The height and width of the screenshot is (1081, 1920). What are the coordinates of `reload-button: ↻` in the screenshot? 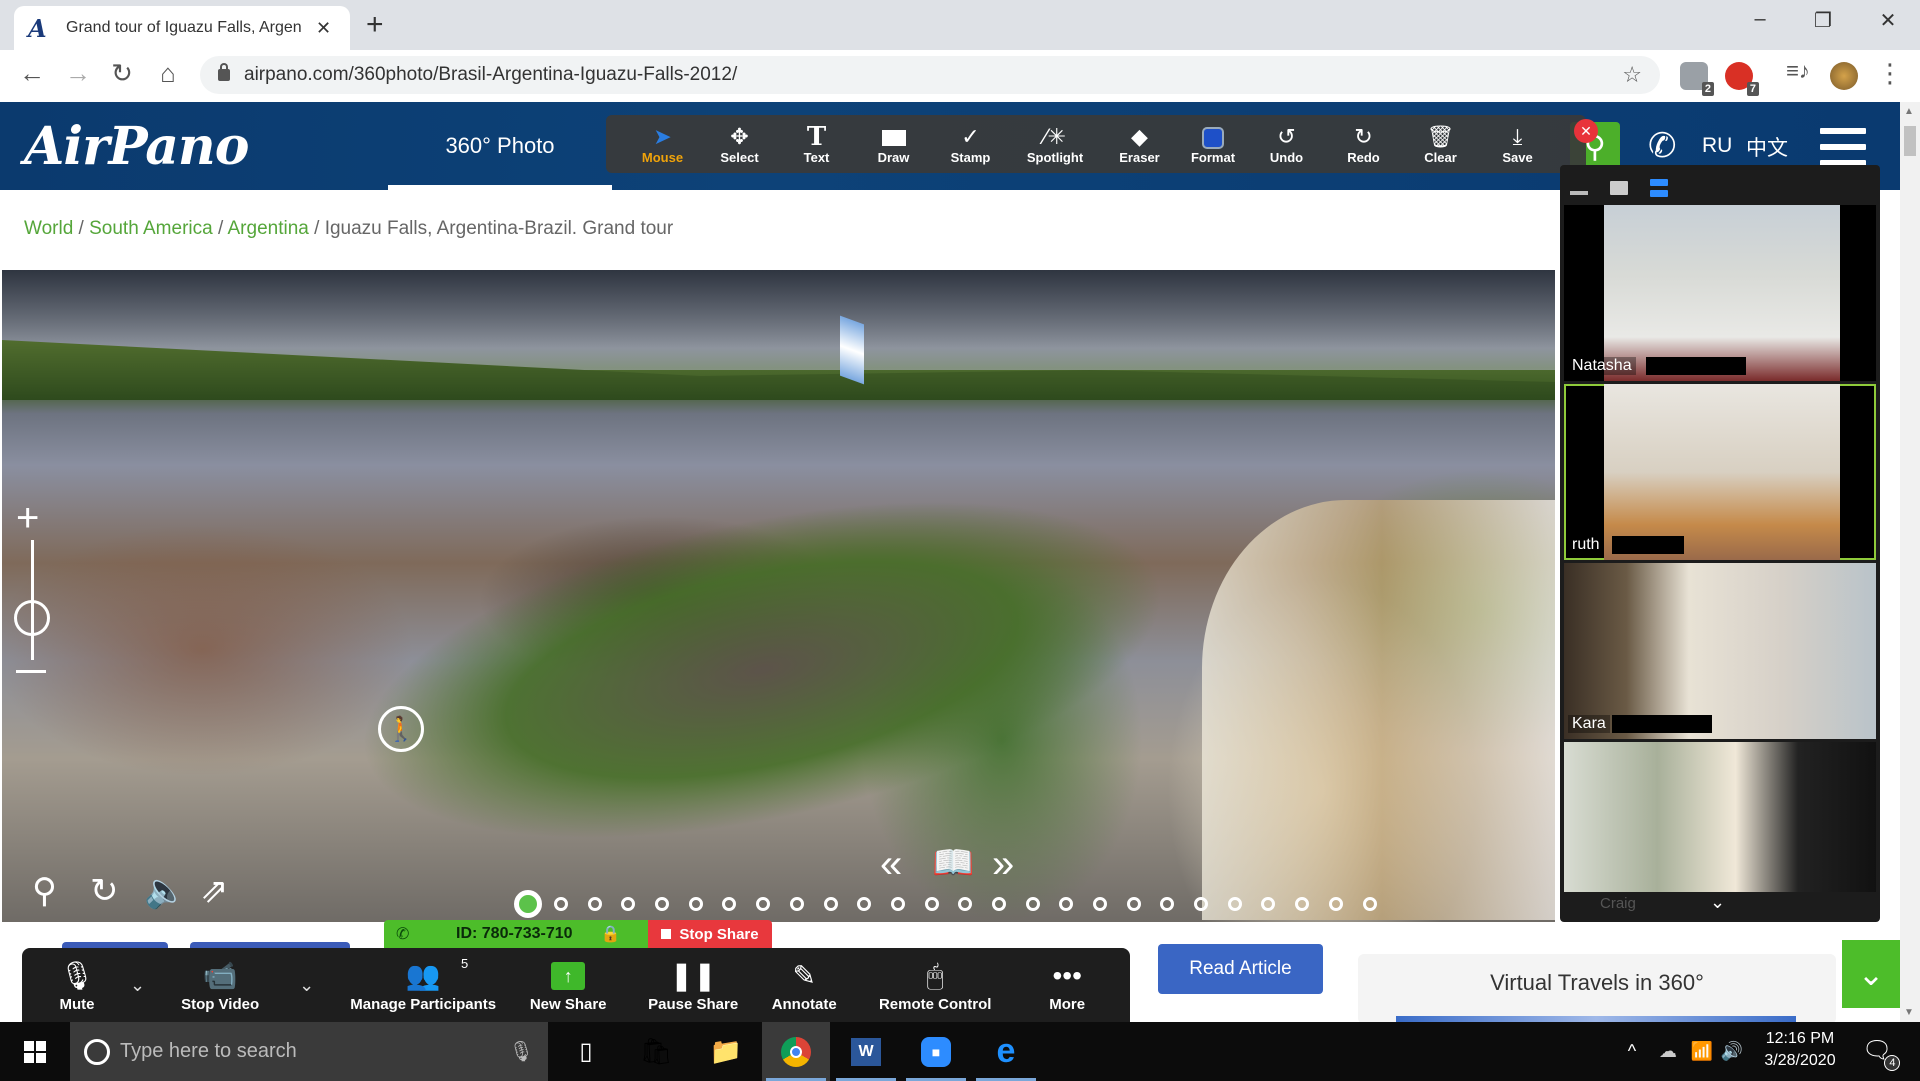 It's located at (122, 73).